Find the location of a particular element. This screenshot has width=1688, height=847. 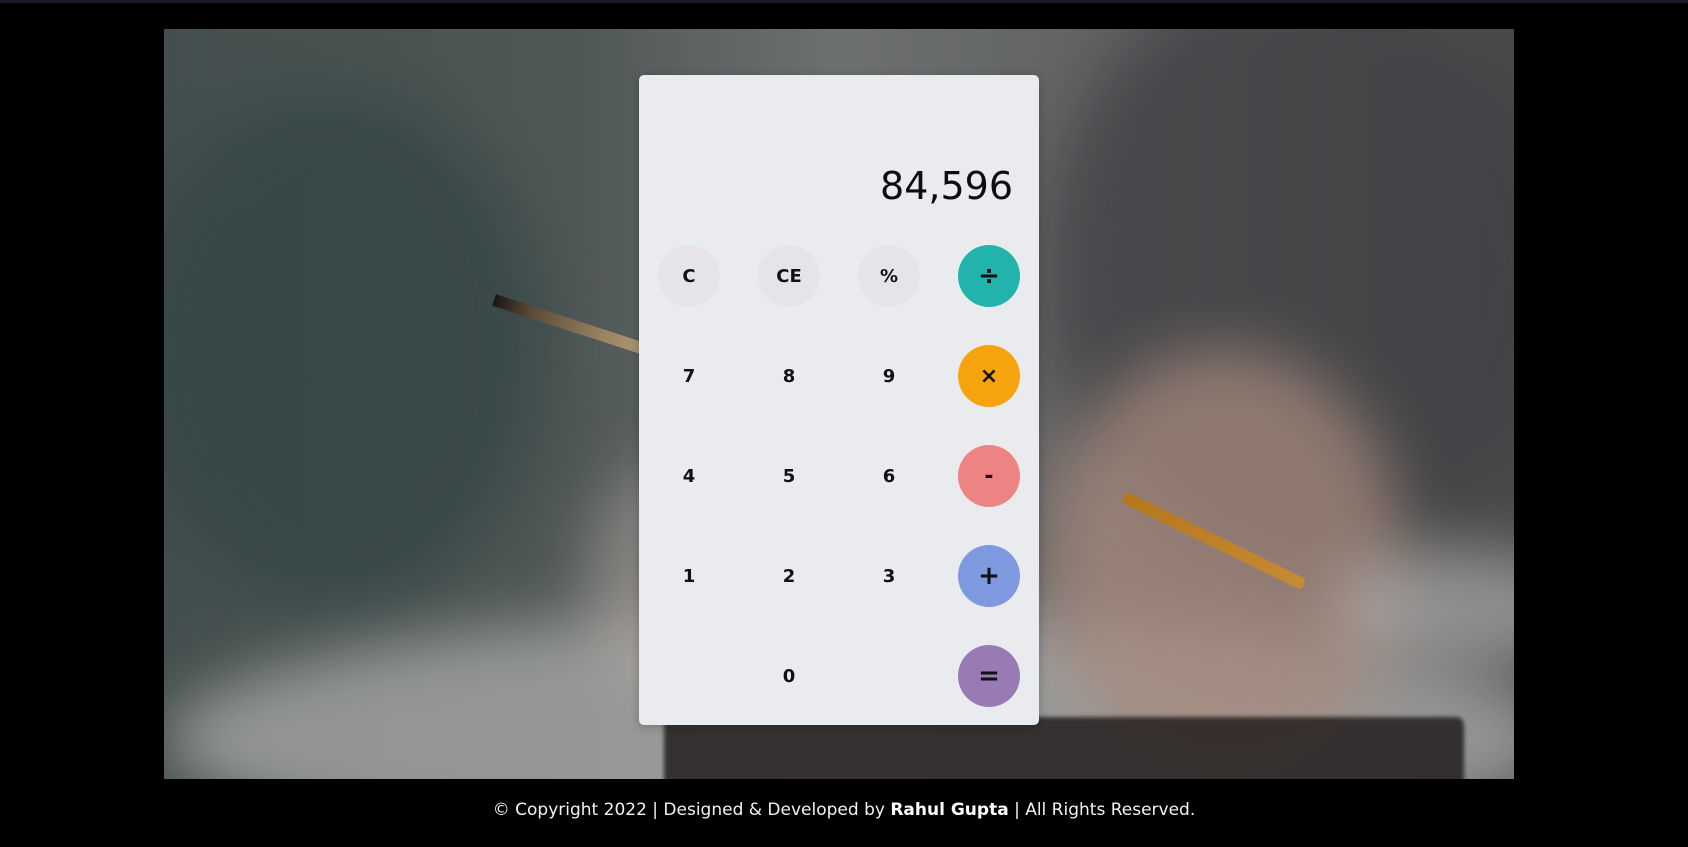

footer-rights: | All Rights Reserved. is located at coordinates (1102, 810).